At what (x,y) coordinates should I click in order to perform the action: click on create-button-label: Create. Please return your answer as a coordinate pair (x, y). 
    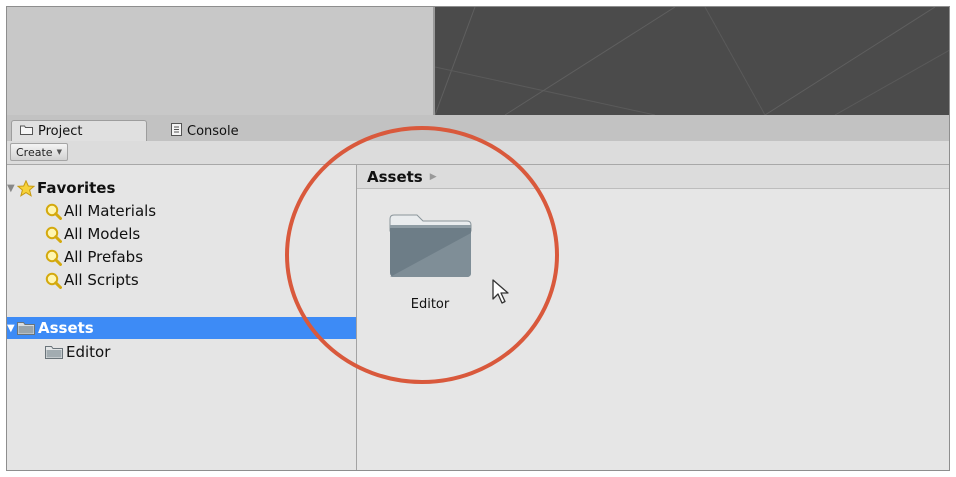
    Looking at the image, I should click on (34, 152).